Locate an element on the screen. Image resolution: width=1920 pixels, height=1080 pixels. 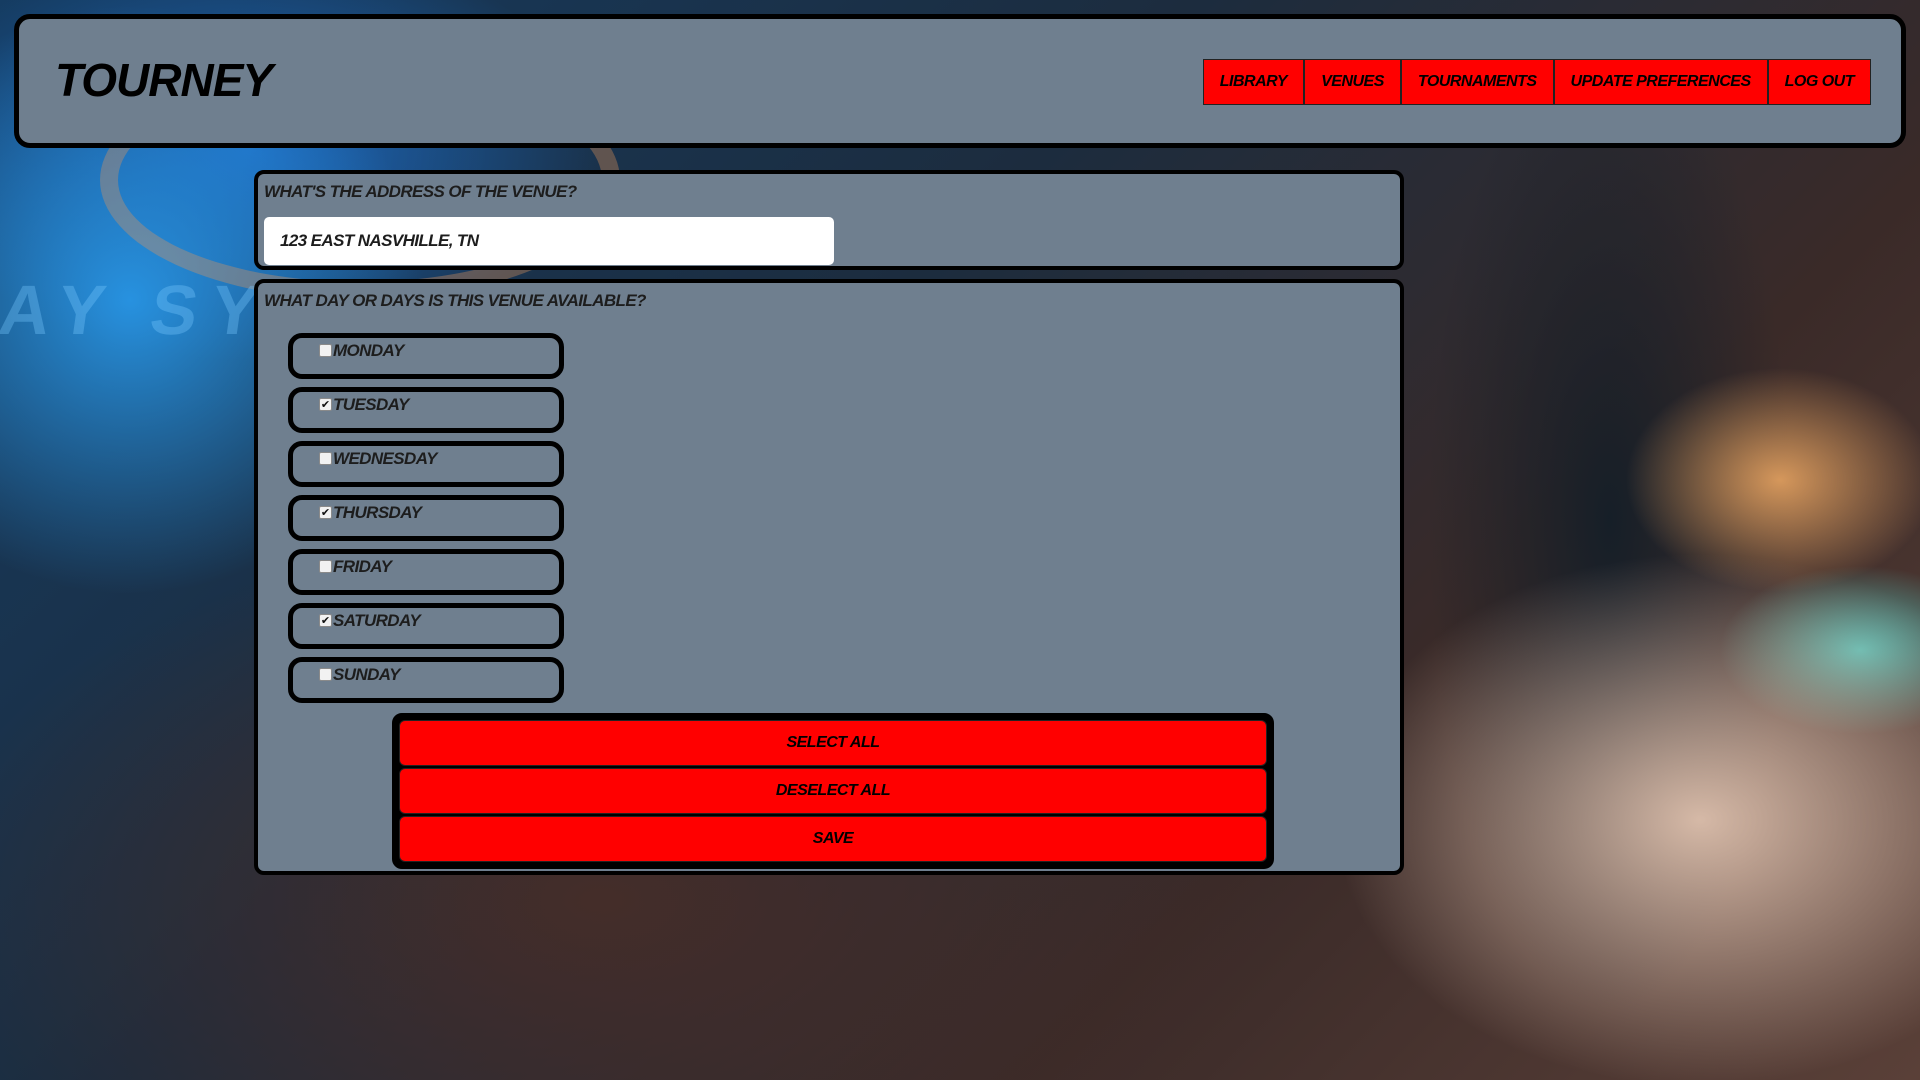
address-panel: What's the address of the venue? is located at coordinates (829, 220).